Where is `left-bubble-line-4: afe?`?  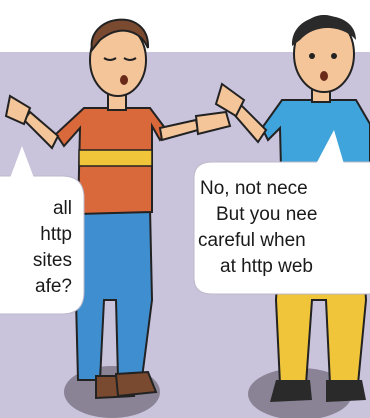
left-bubble-line-4: afe? is located at coordinates (53, 286).